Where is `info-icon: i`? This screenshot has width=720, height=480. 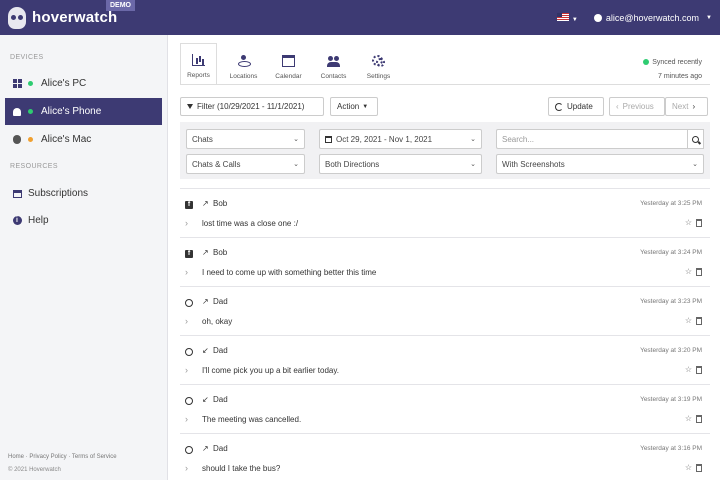 info-icon: i is located at coordinates (17, 221).